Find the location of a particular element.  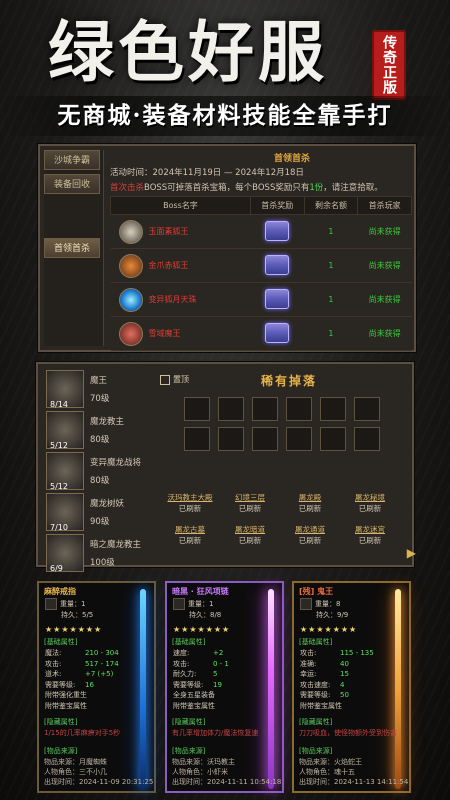

official-seal: 传奇正版 is located at coordinates (389, 65).